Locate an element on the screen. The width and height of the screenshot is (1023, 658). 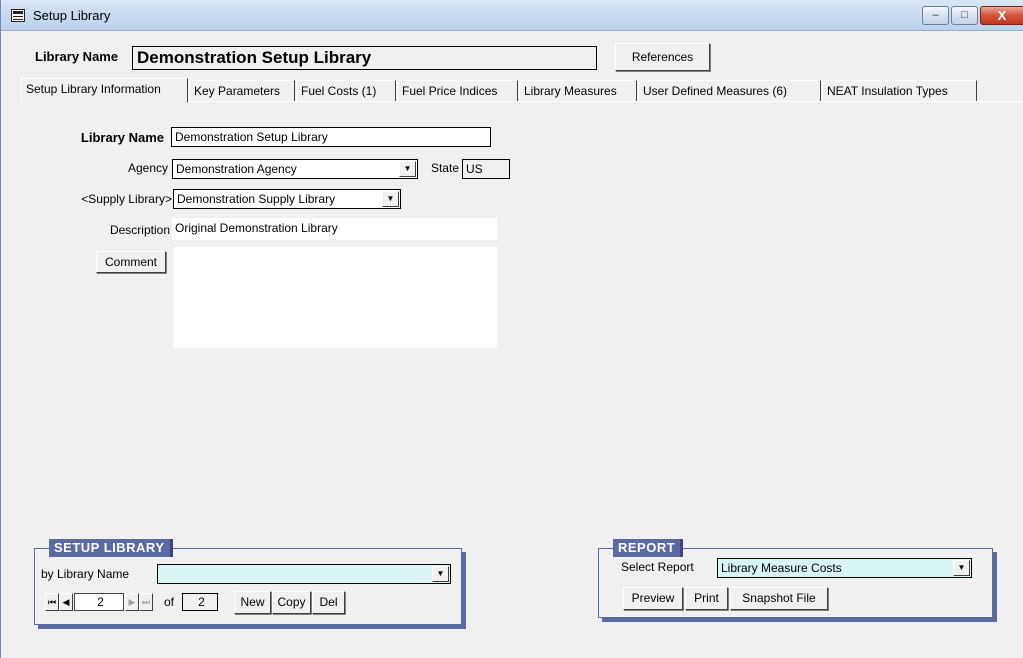
close-icon: X is located at coordinates (1002, 15).